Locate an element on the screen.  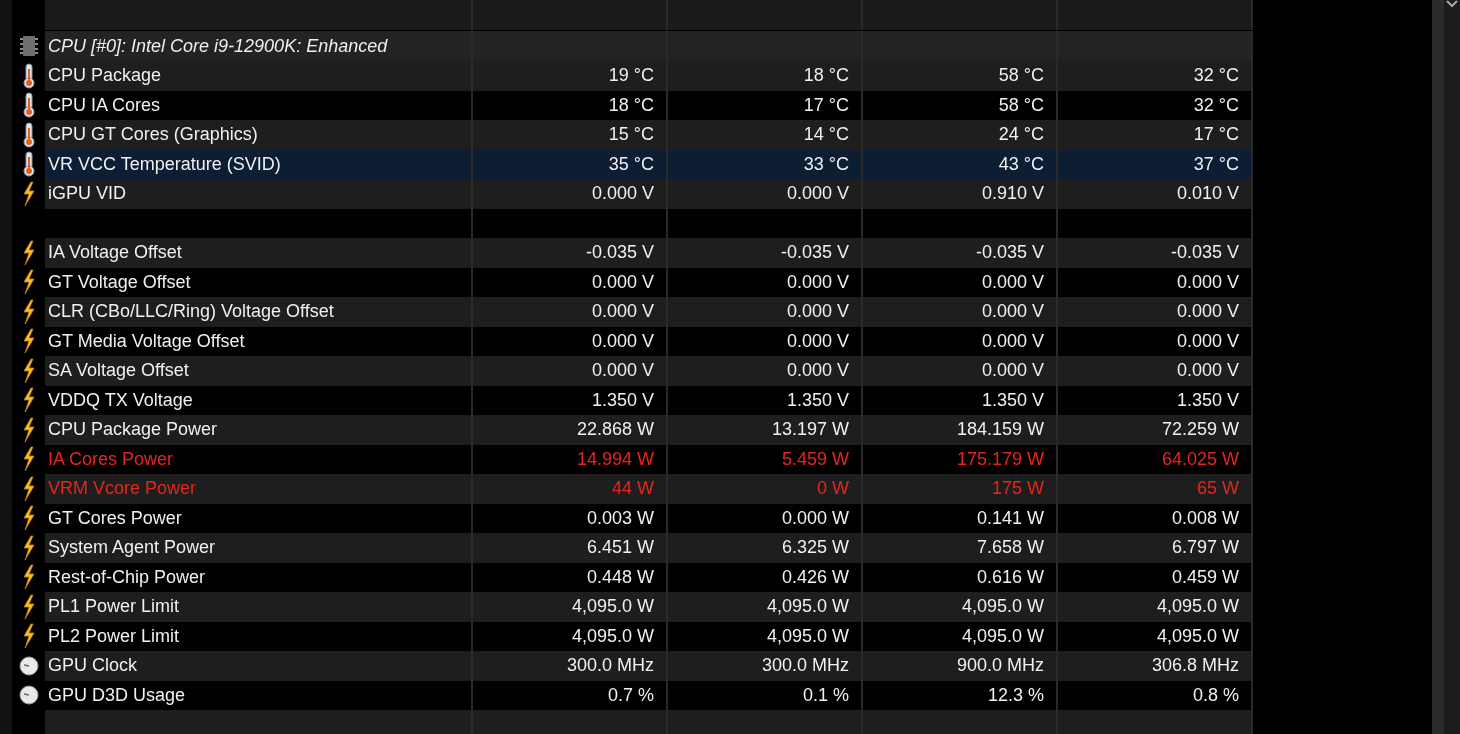
sensor-value: 15 °C is located at coordinates (631, 135).